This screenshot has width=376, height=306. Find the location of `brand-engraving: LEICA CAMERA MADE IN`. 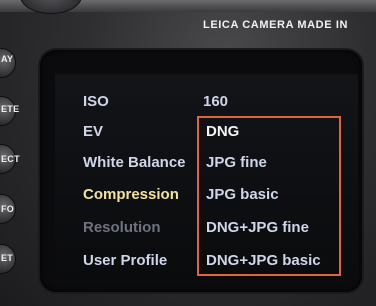

brand-engraving: LEICA CAMERA MADE IN is located at coordinates (276, 25).